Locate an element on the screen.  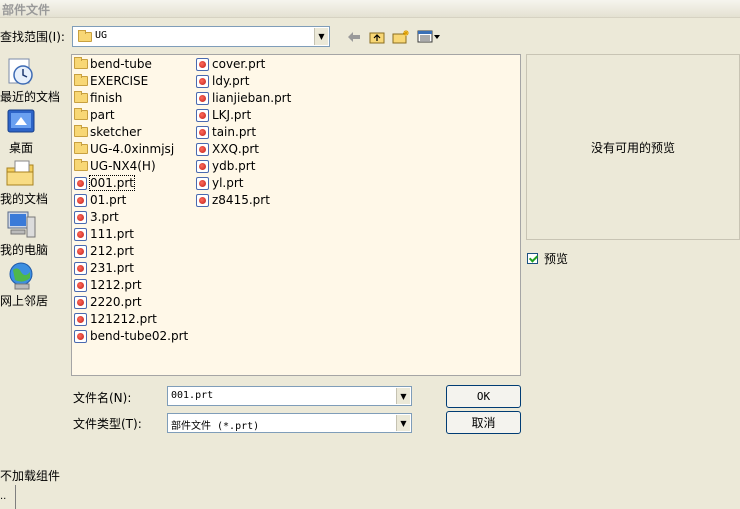
title-bar: 部件文件 is located at coordinates (370, 9).